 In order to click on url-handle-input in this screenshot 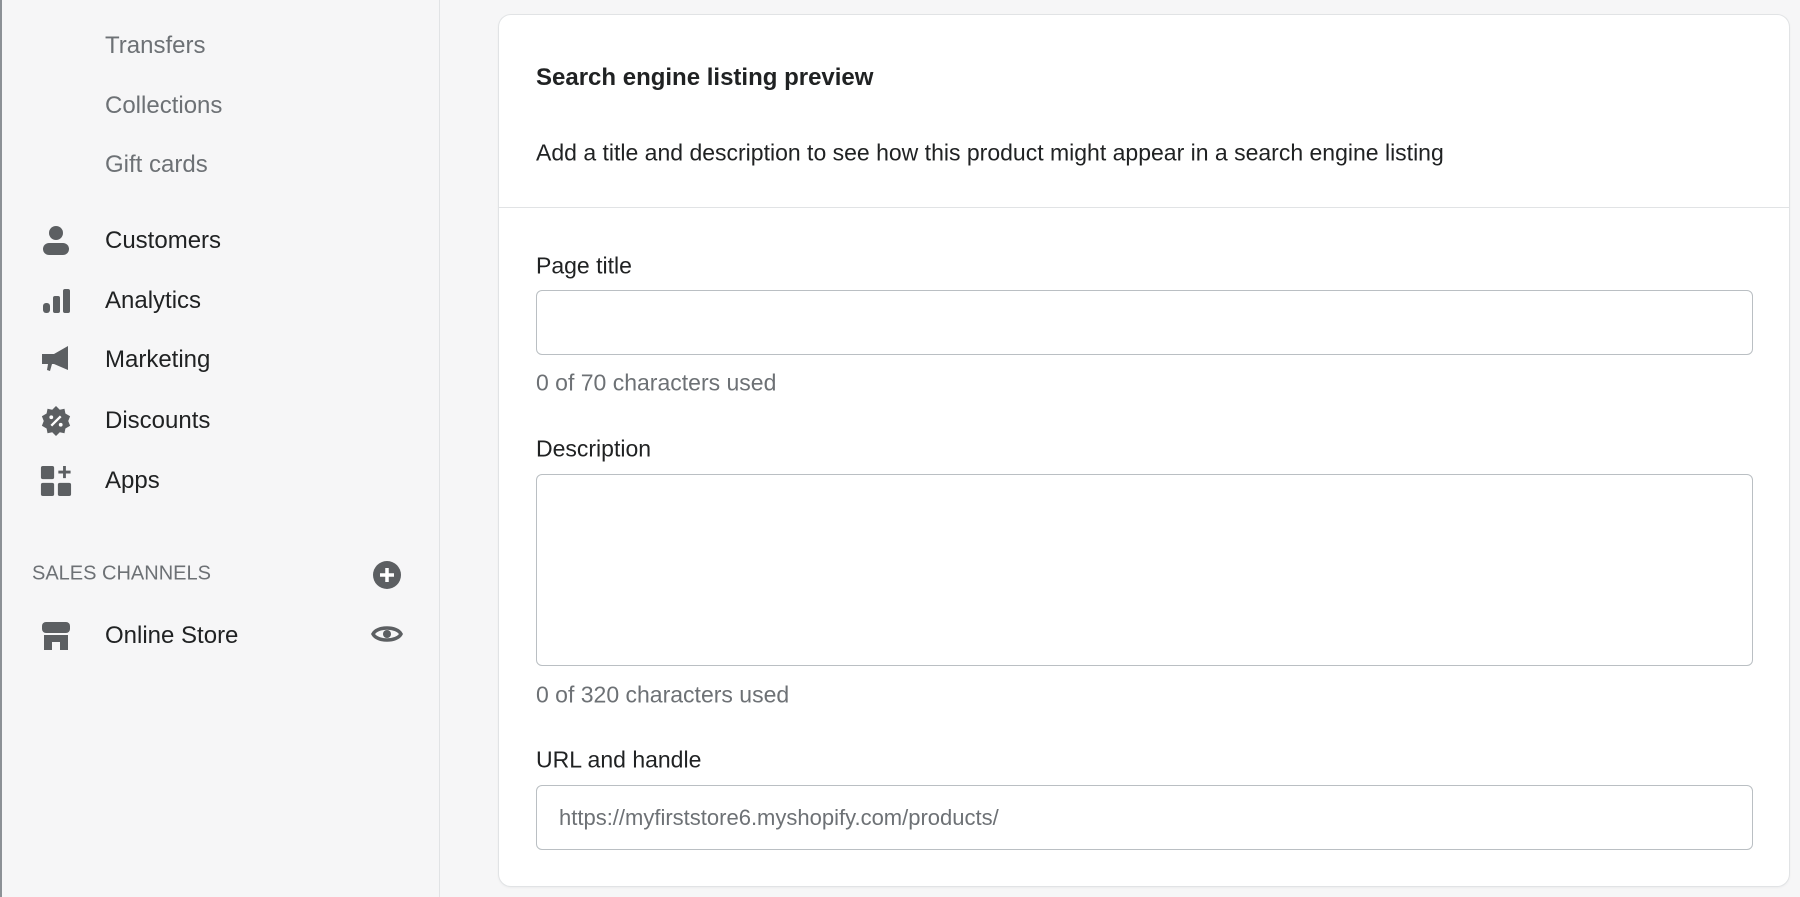, I will do `click(1144, 817)`.